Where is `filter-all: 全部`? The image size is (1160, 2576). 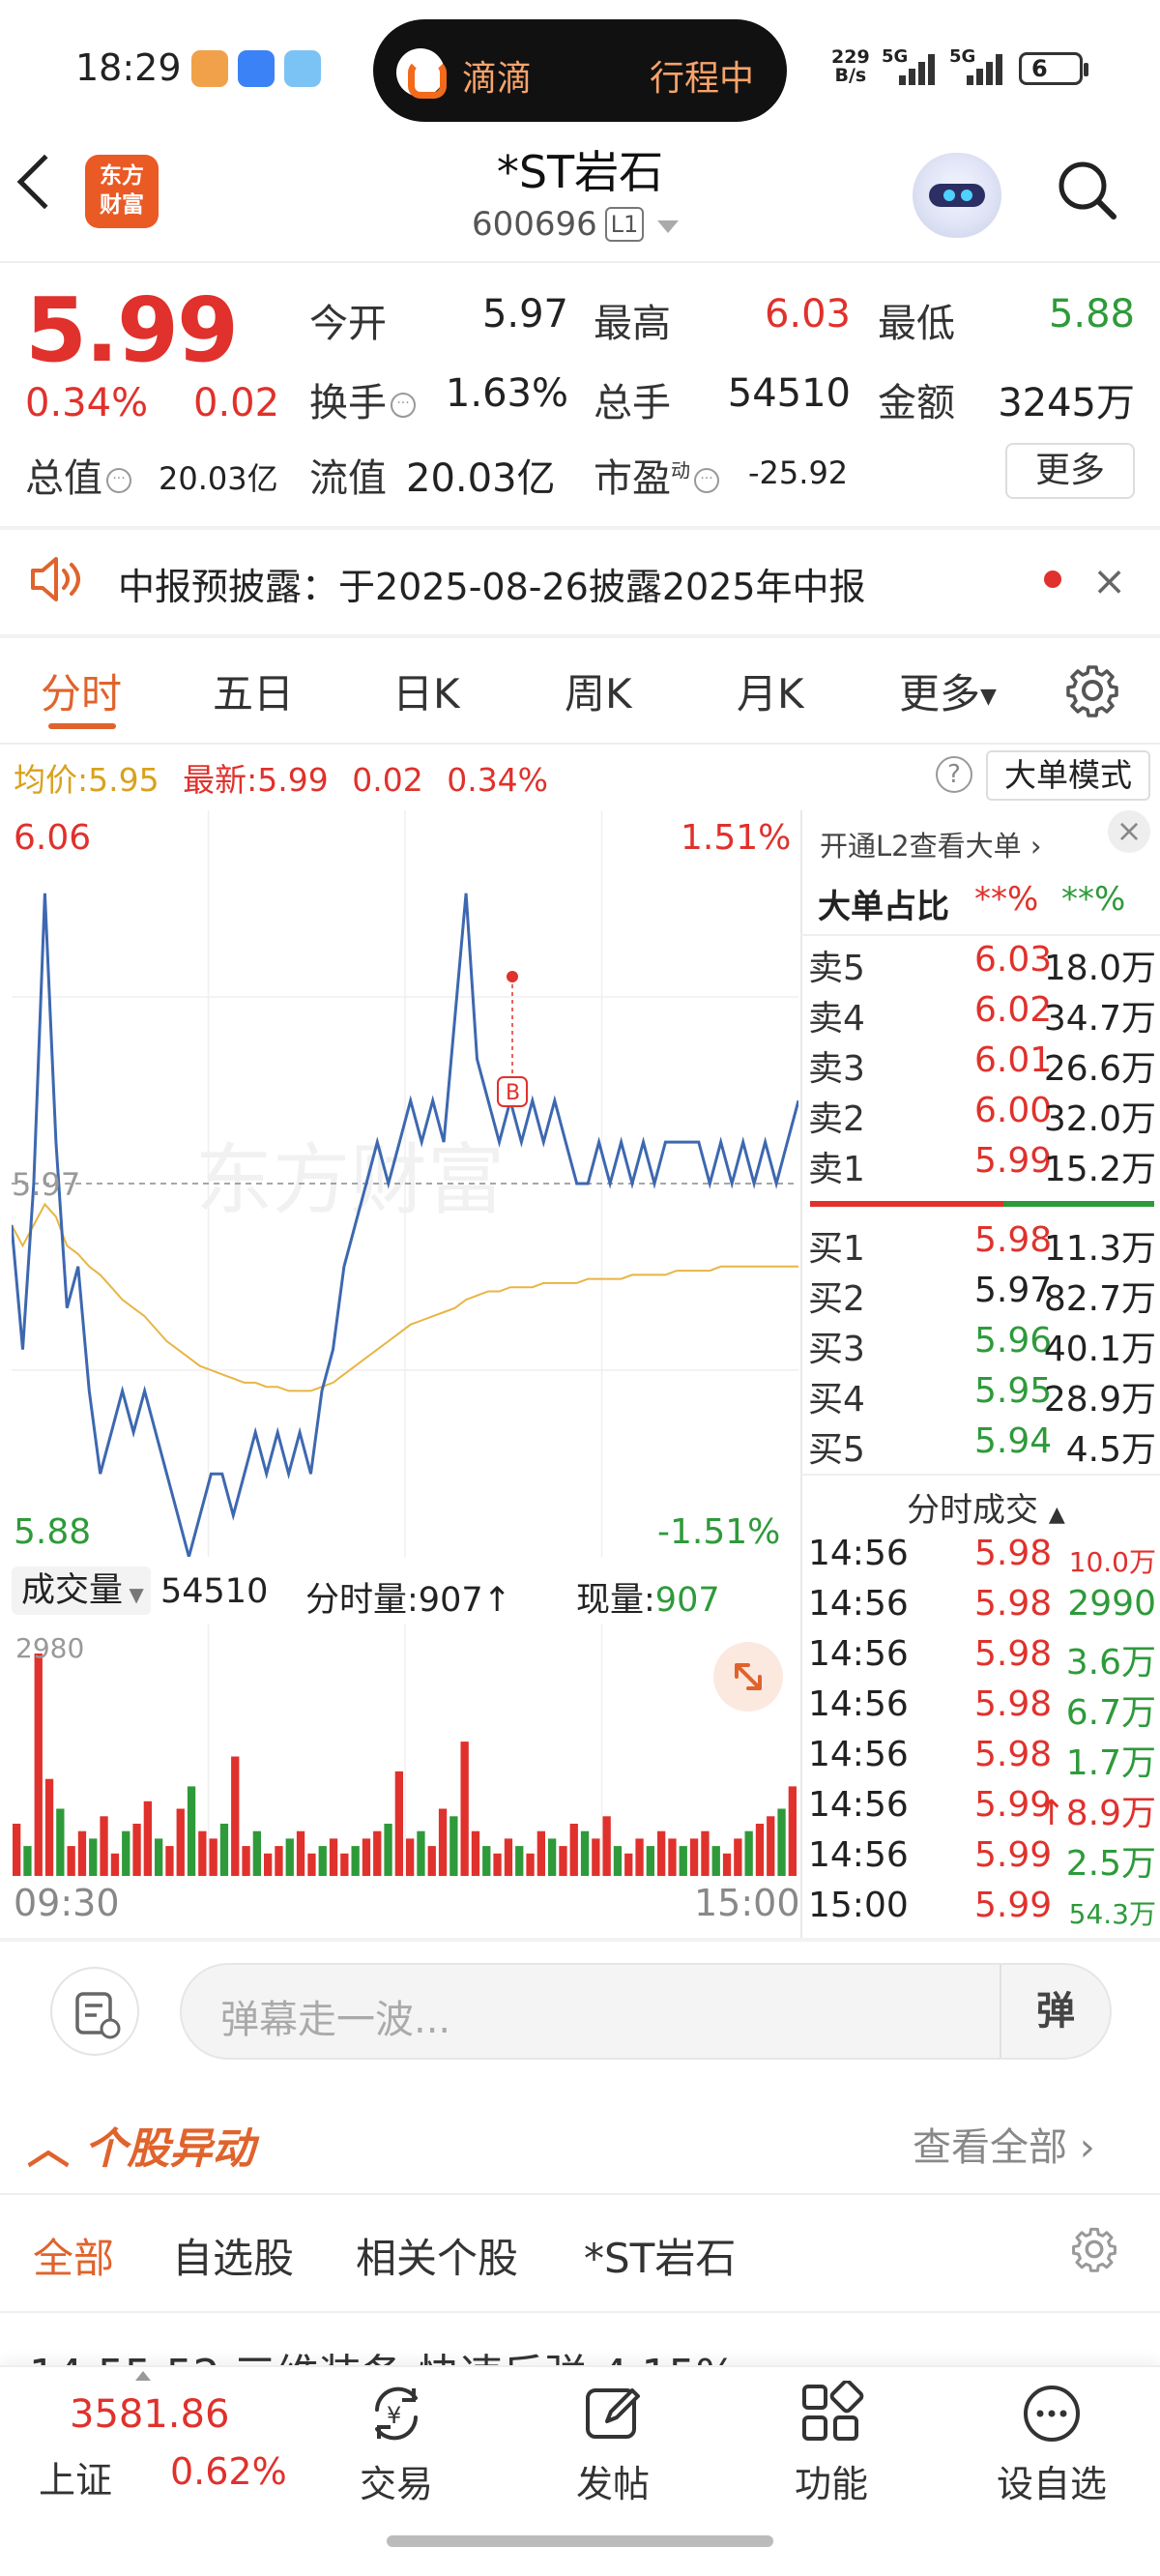 filter-all: 全部 is located at coordinates (74, 2255).